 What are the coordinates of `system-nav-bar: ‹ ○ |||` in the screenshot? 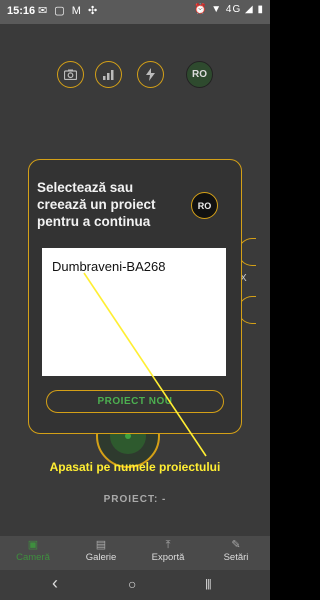 It's located at (135, 585).